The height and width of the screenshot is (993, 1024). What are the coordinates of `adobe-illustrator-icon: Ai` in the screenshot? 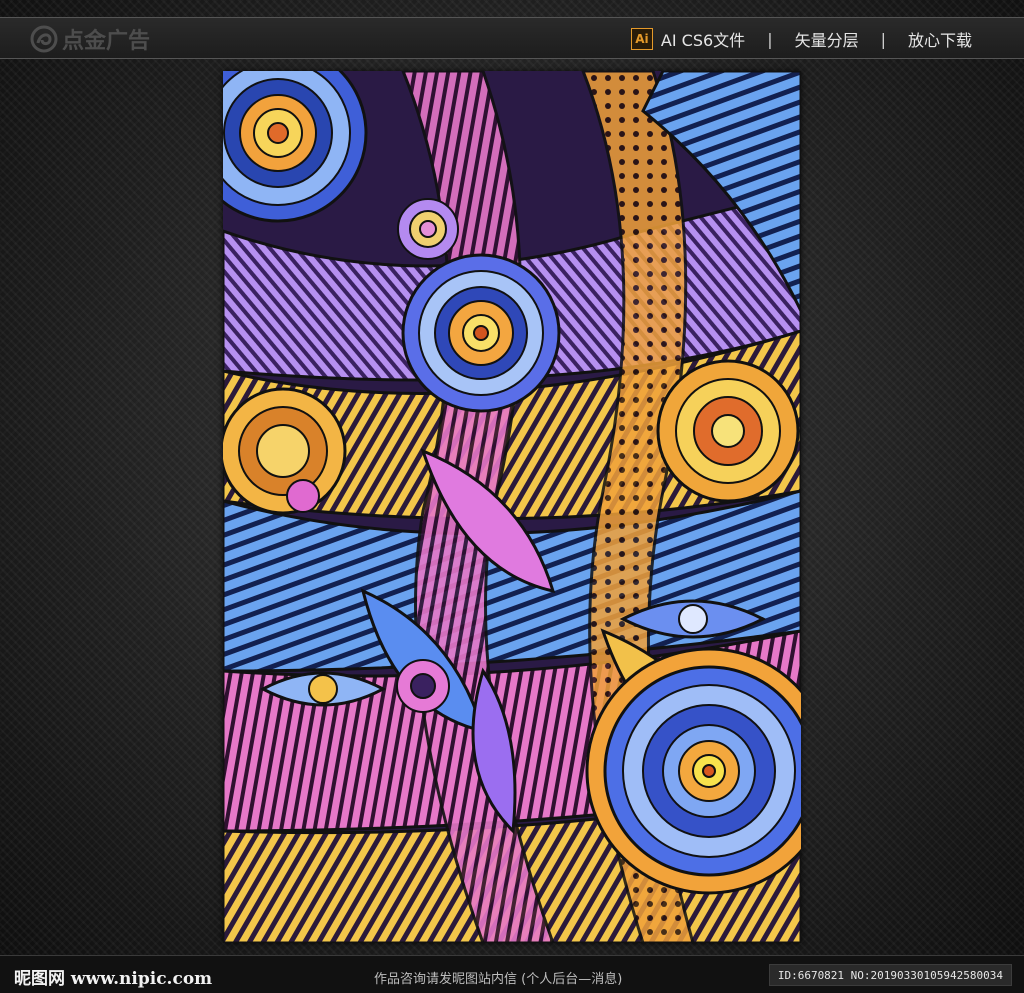 It's located at (641, 39).